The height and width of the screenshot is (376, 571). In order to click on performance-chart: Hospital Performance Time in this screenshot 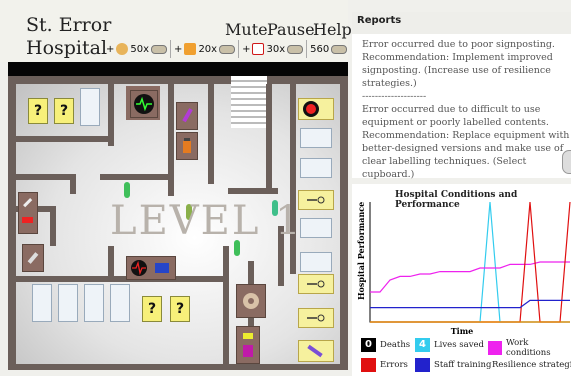, I will do `click(463, 269)`.